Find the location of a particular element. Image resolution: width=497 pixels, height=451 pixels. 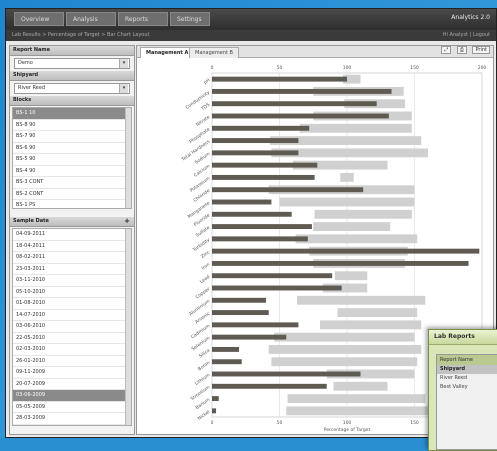

nav-tab-reports: Reports is located at coordinates (143, 19).